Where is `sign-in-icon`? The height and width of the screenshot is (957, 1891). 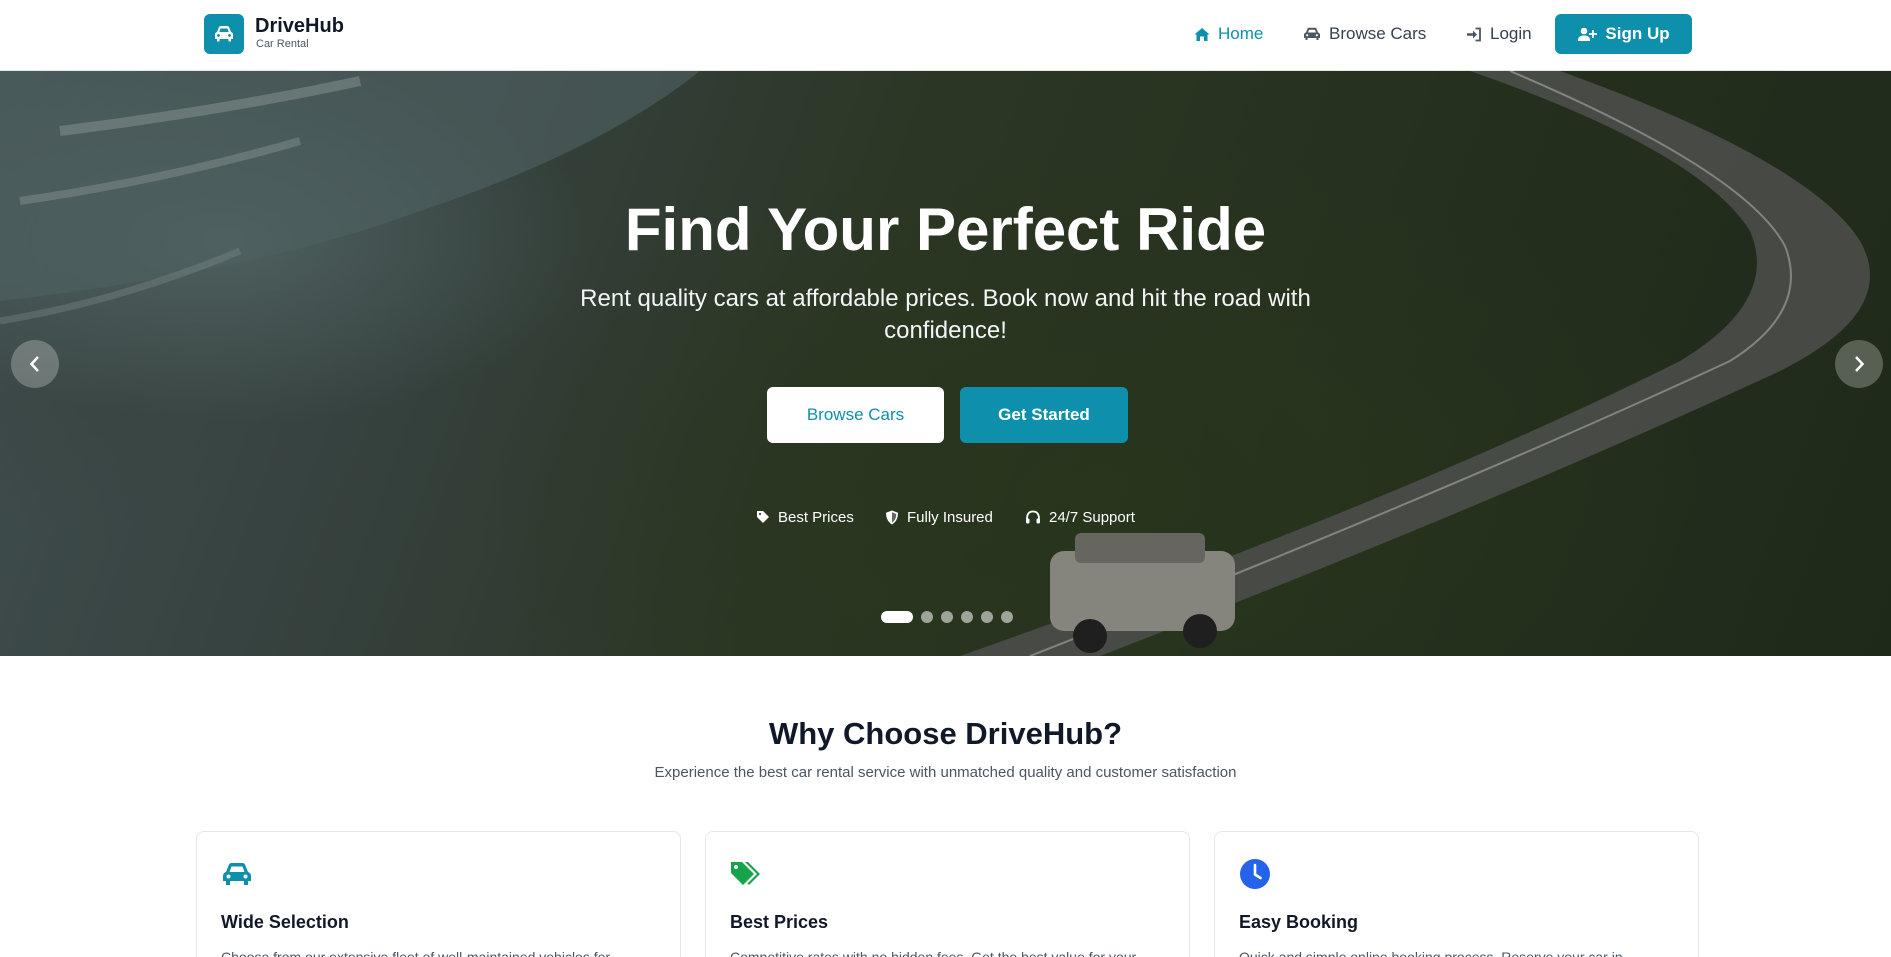 sign-in-icon is located at coordinates (1474, 34).